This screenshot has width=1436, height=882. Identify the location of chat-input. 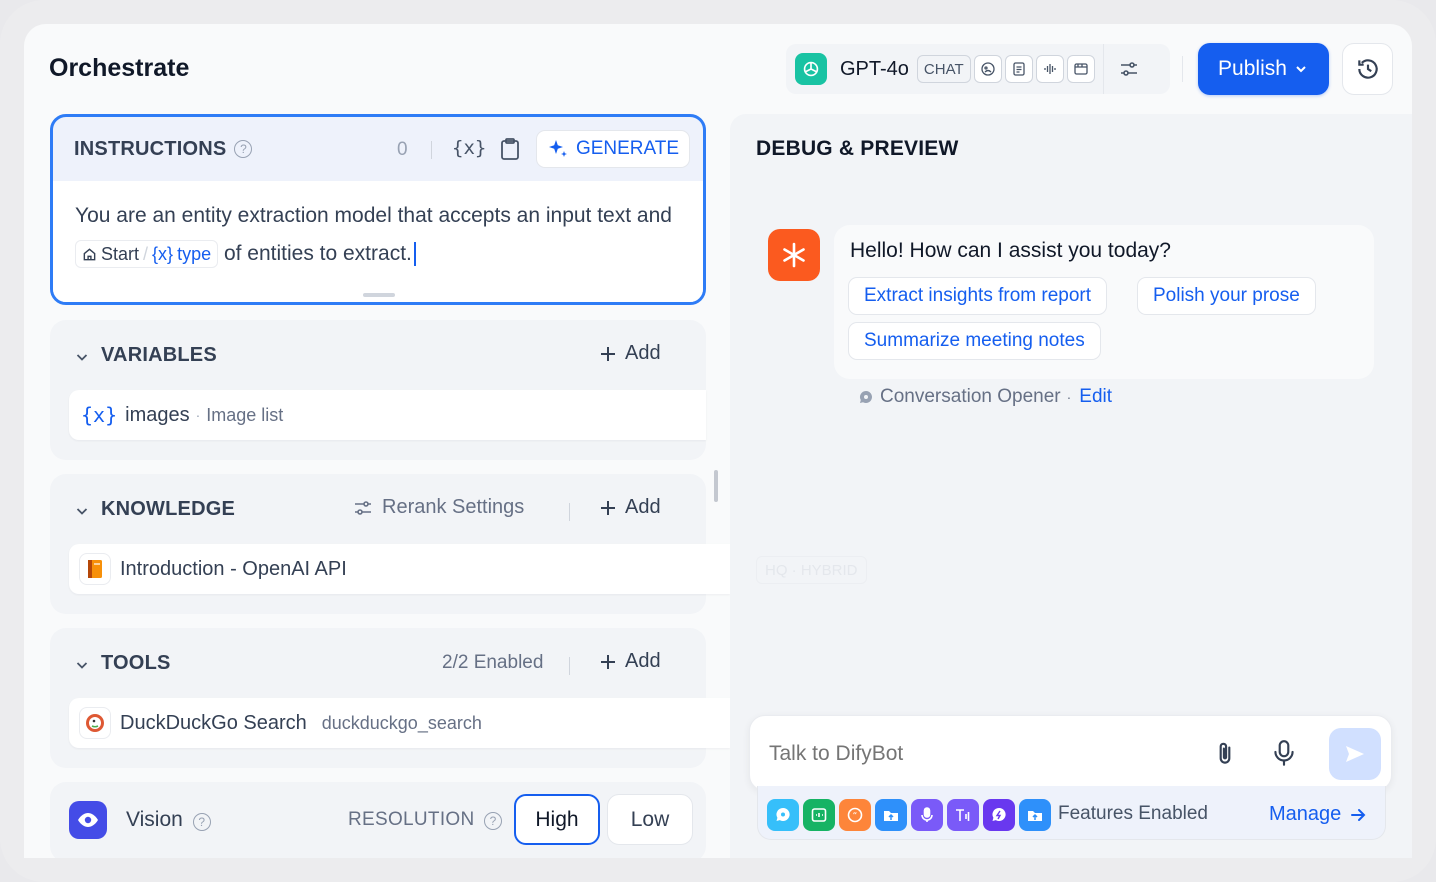
(979, 754).